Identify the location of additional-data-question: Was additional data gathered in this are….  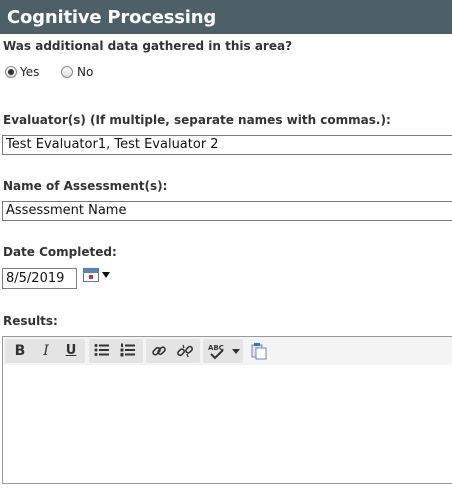
(148, 46).